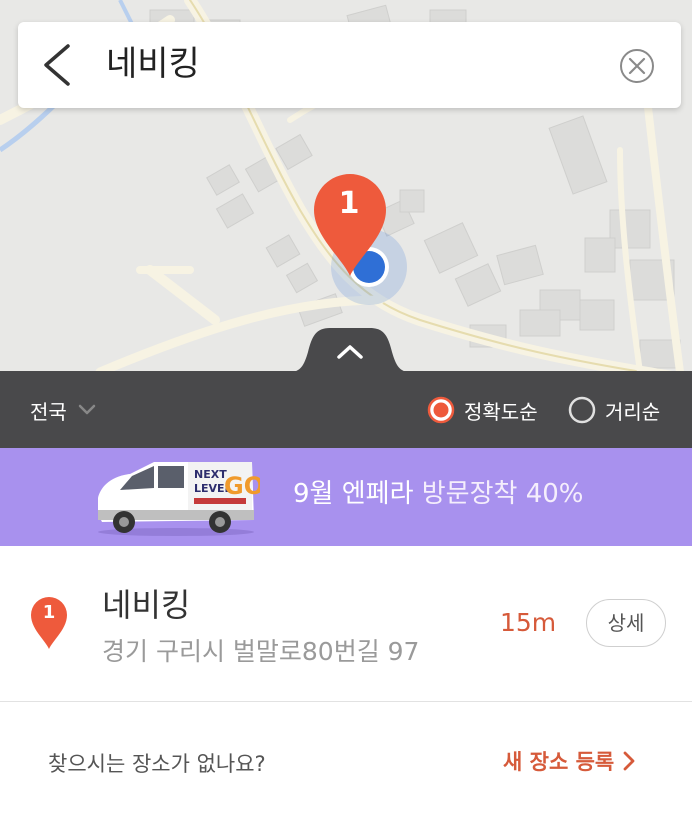 The image size is (692, 815). What do you see at coordinates (559, 762) in the screenshot?
I see `register-place-label: 새 장소 등록` at bounding box center [559, 762].